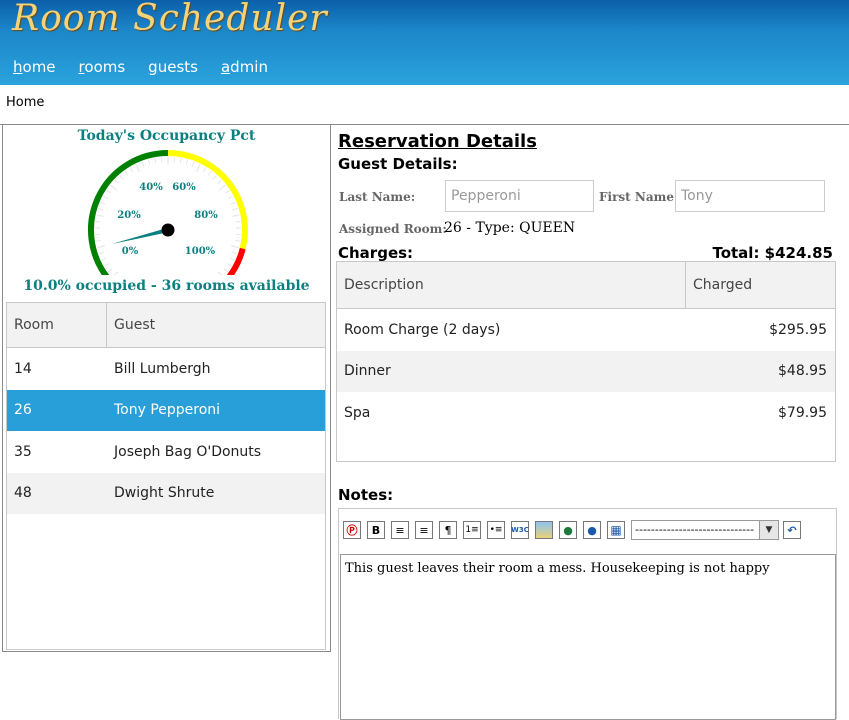 This screenshot has width=849, height=720. I want to click on guest-cell: Tony Pepperoni, so click(167, 410).